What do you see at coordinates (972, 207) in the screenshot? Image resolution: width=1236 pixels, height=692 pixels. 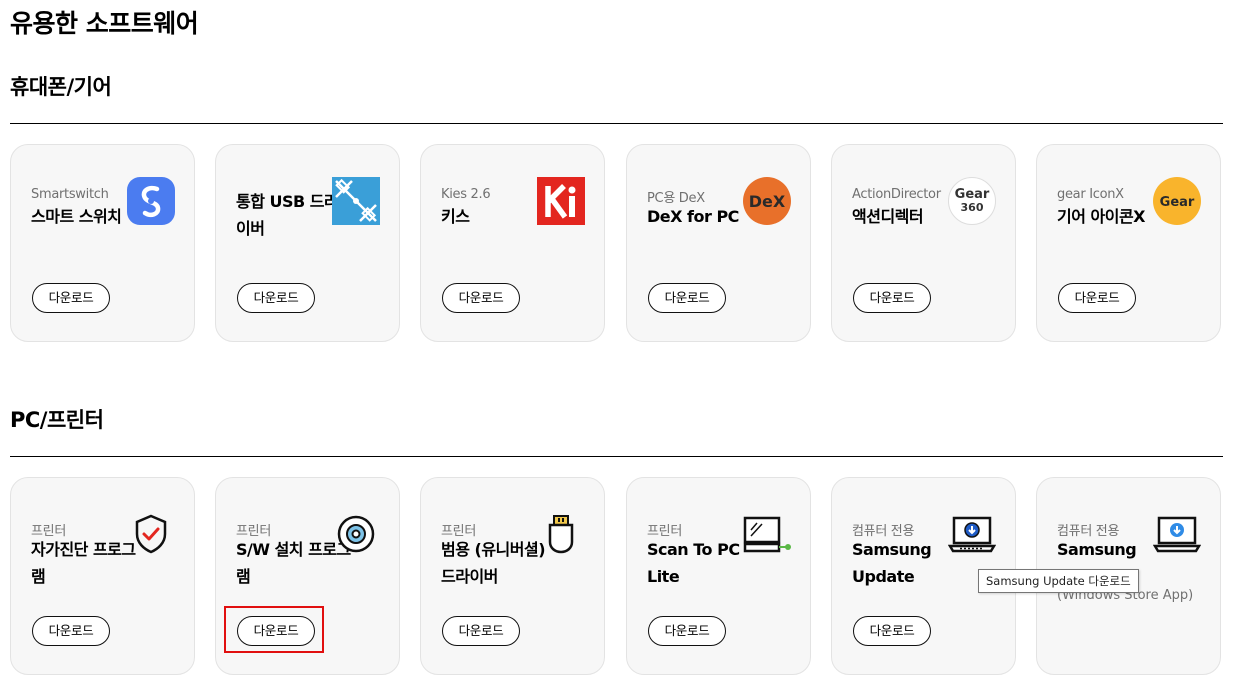 I see `gear-360-text: 360` at bounding box center [972, 207].